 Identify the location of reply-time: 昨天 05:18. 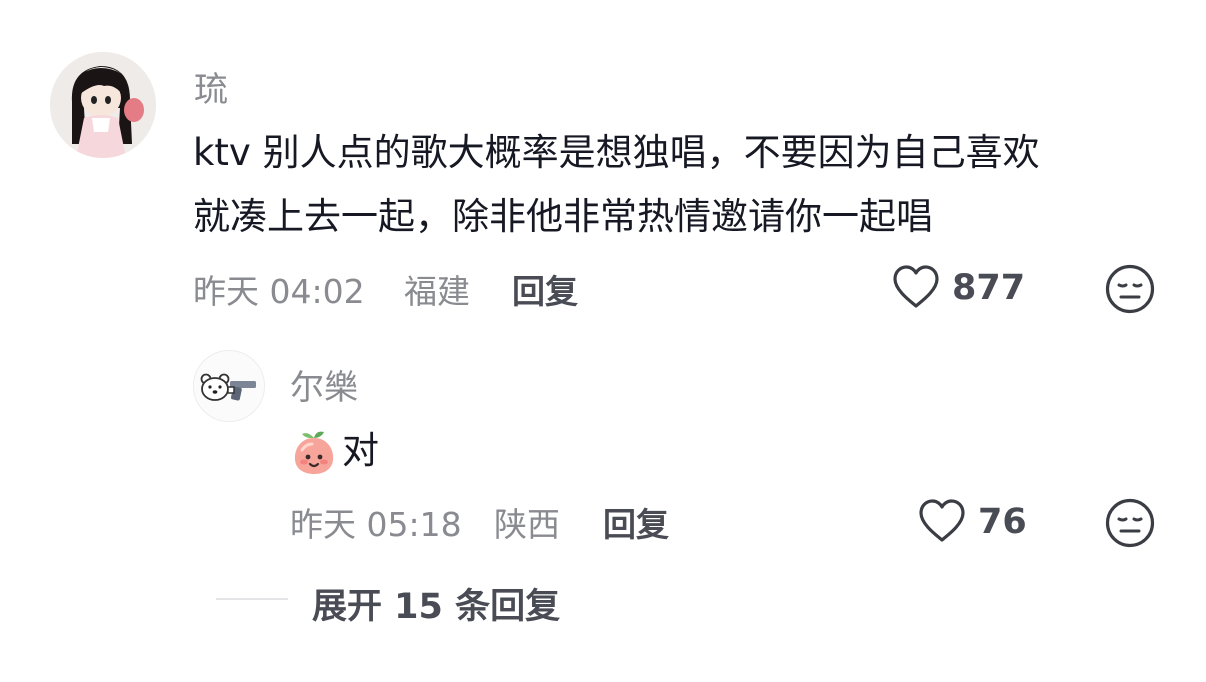
(376, 524).